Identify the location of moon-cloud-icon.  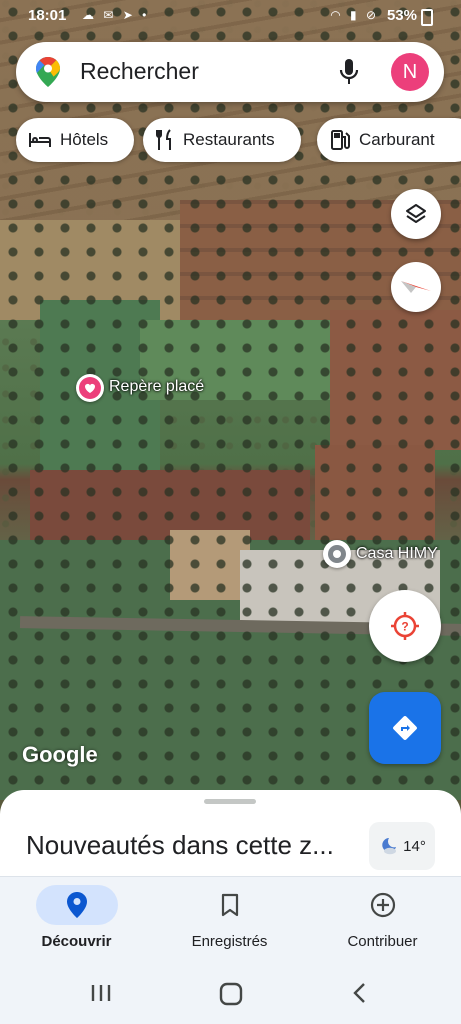
(389, 846).